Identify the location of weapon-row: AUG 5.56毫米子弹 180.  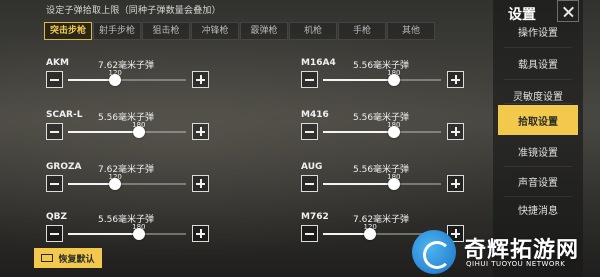
(386, 185).